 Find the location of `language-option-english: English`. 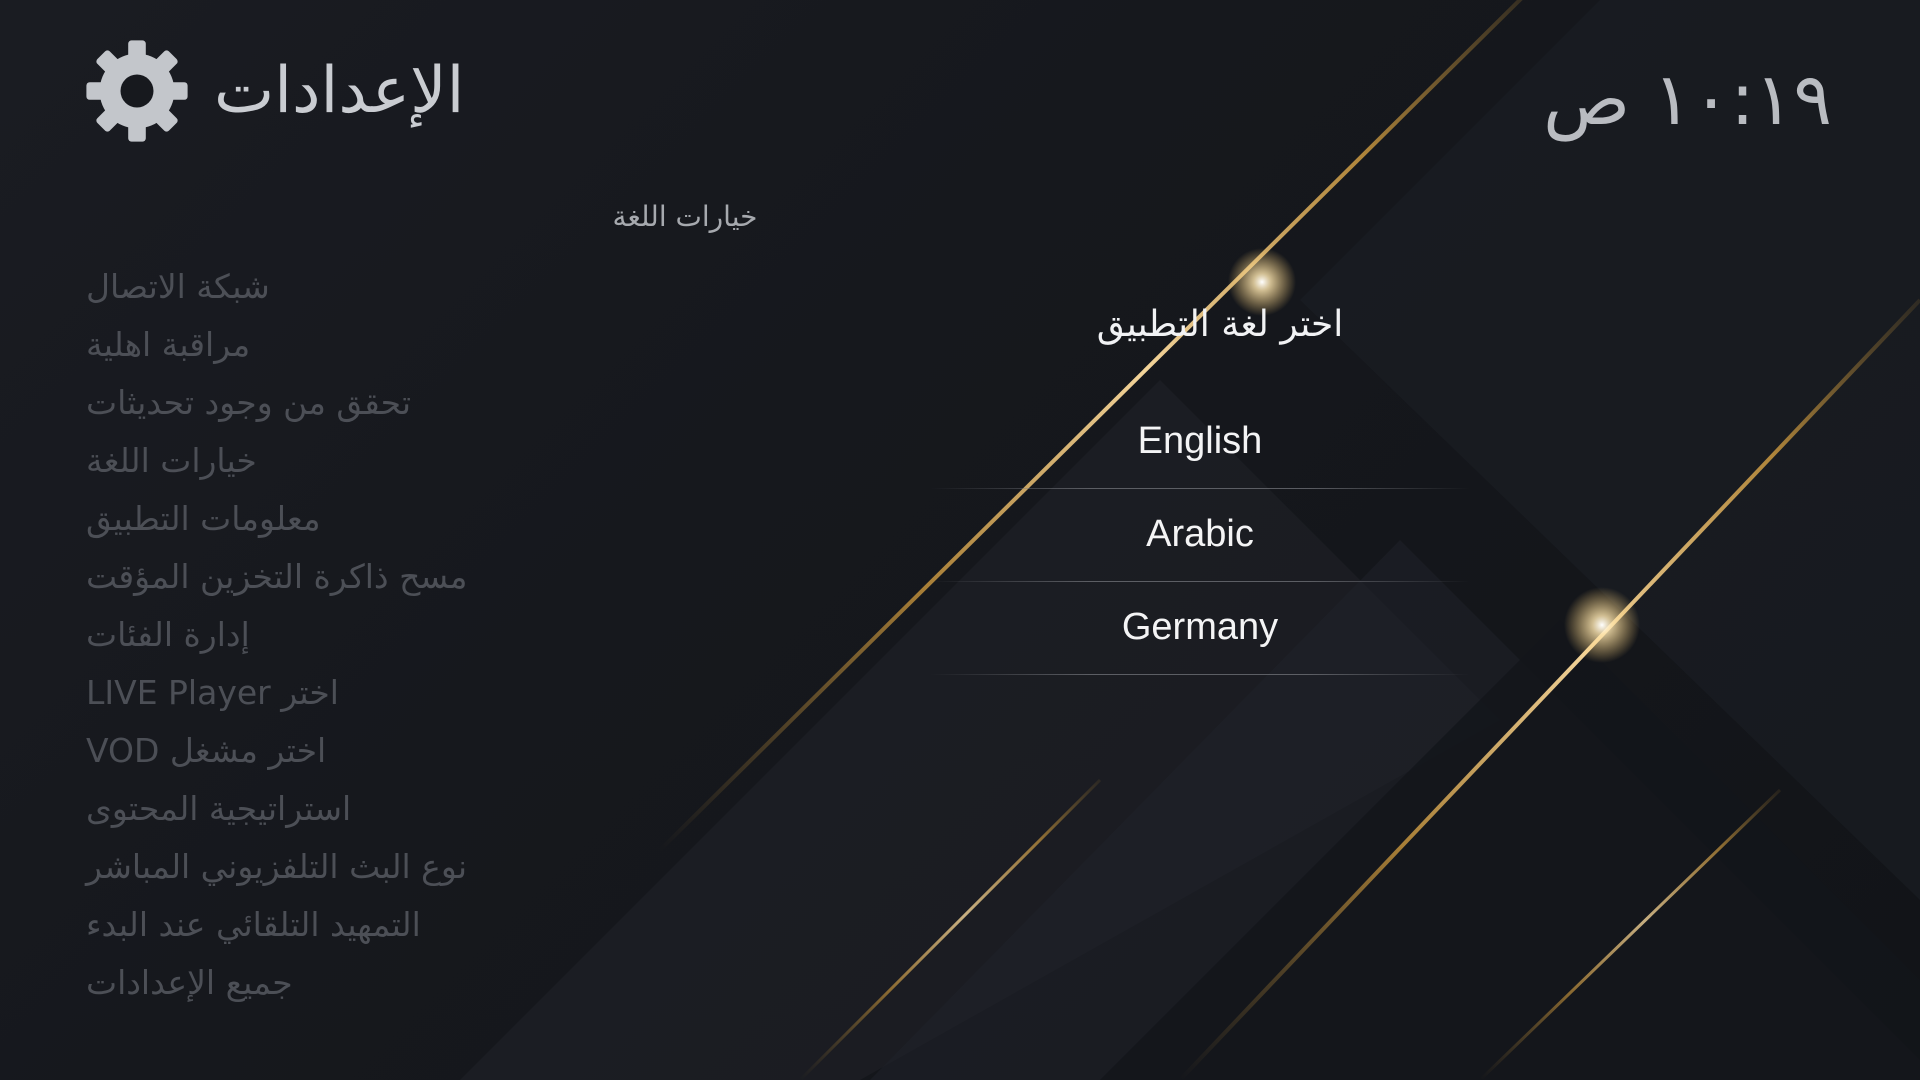

language-option-english: English is located at coordinates (1200, 442).